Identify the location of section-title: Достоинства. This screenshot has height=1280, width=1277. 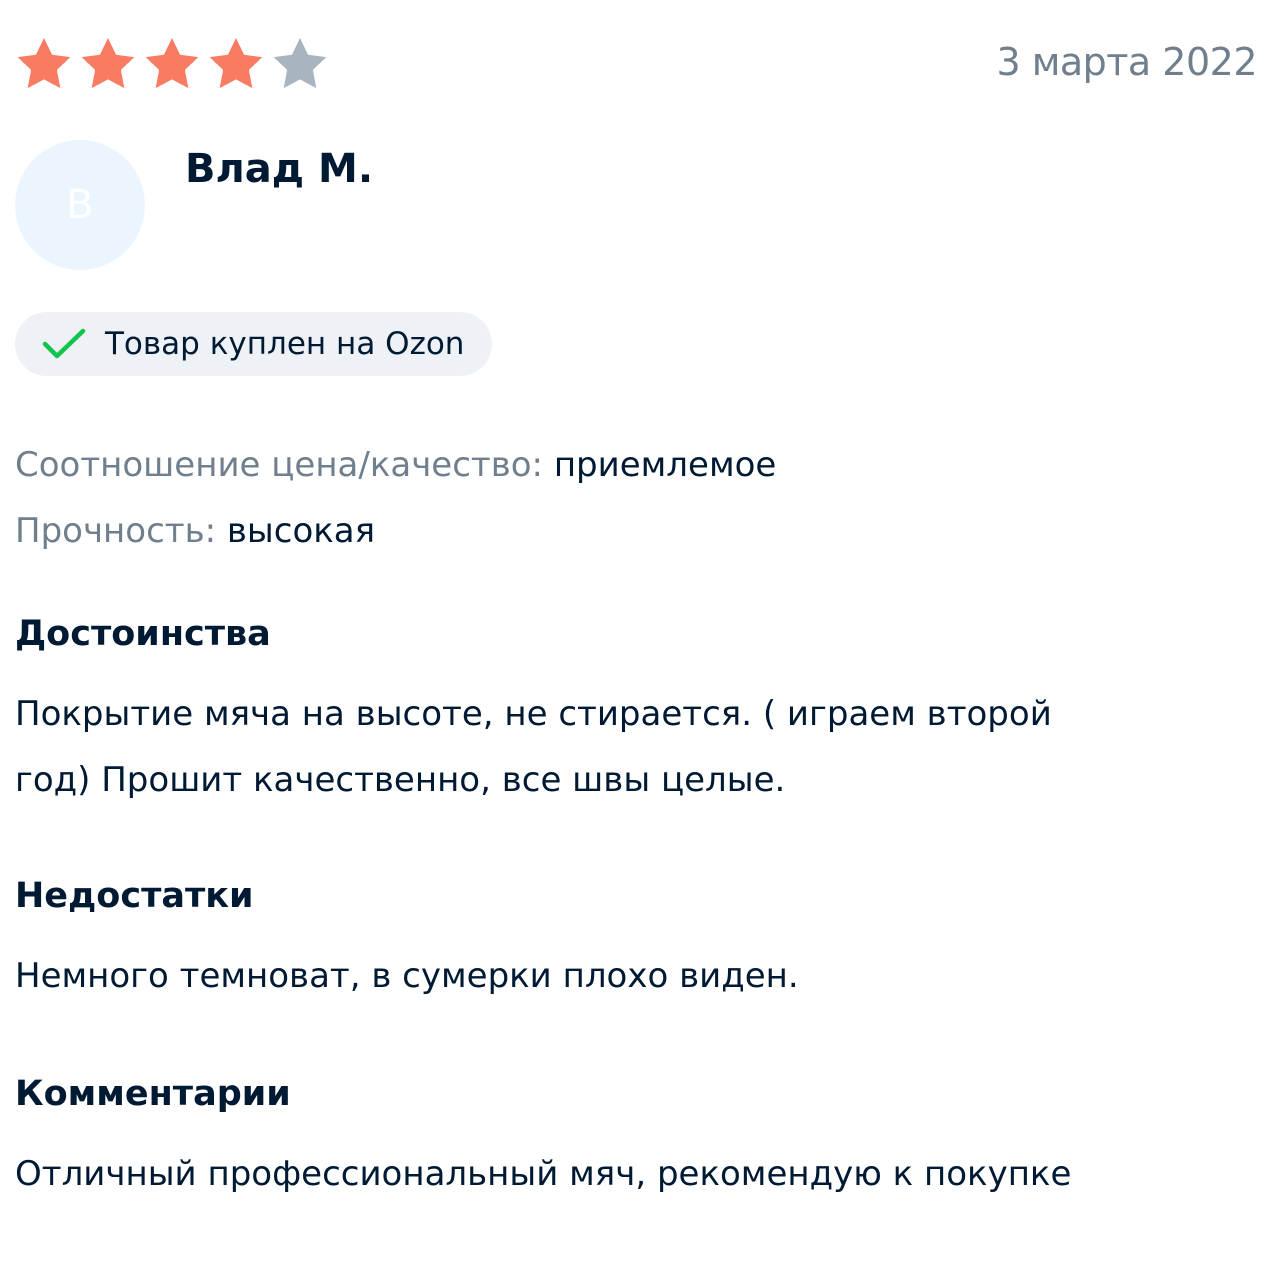
(143, 634).